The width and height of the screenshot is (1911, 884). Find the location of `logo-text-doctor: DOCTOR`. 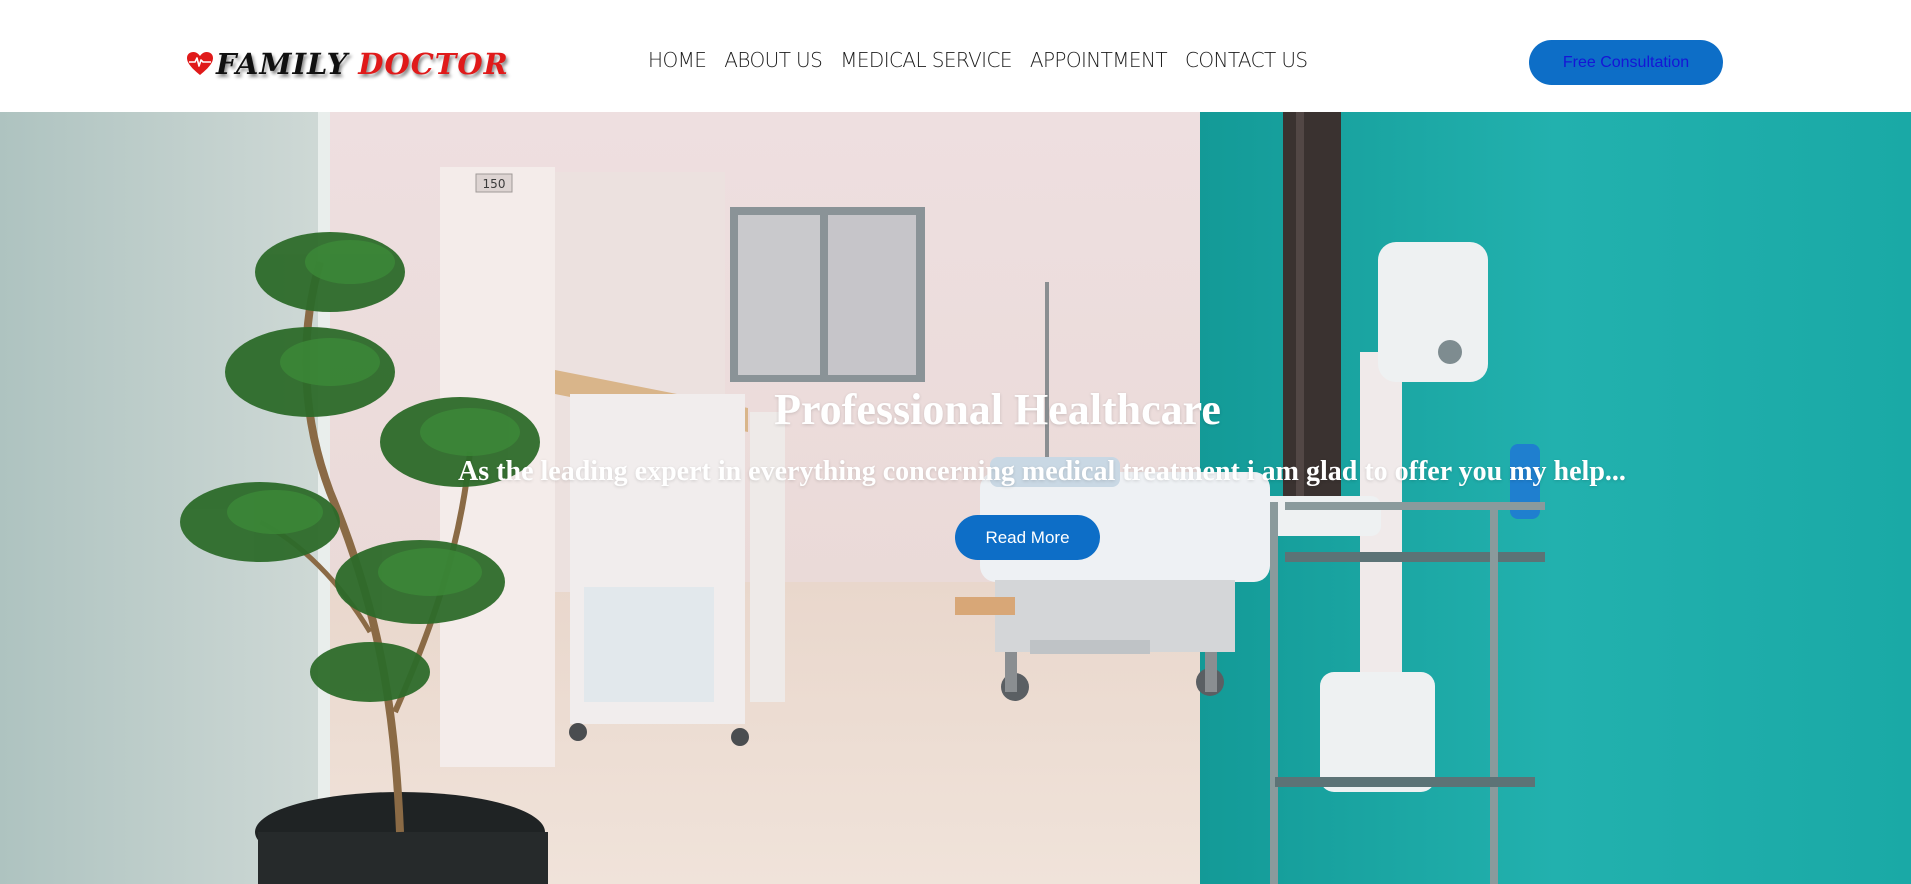

logo-text-doctor: DOCTOR is located at coordinates (433, 64).